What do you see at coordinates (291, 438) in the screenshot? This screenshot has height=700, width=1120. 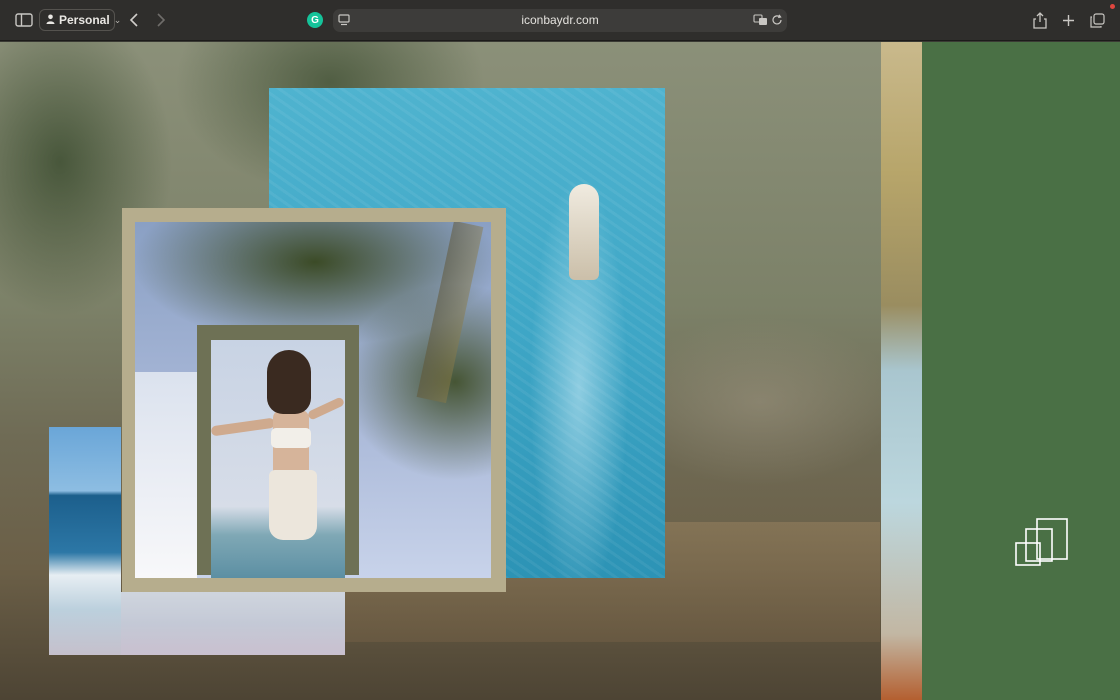 I see `figure-top` at bounding box center [291, 438].